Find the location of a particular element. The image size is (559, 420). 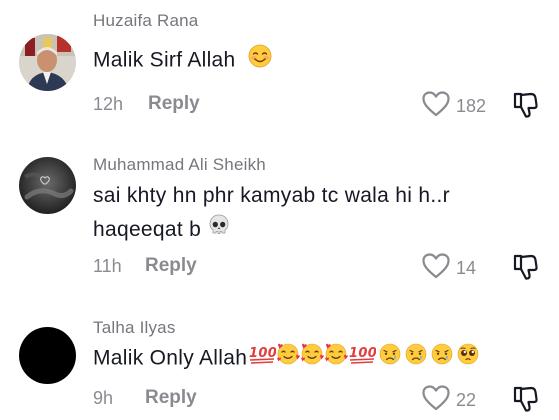

comment-username: Muhammad Ali Sheikh is located at coordinates (179, 165).